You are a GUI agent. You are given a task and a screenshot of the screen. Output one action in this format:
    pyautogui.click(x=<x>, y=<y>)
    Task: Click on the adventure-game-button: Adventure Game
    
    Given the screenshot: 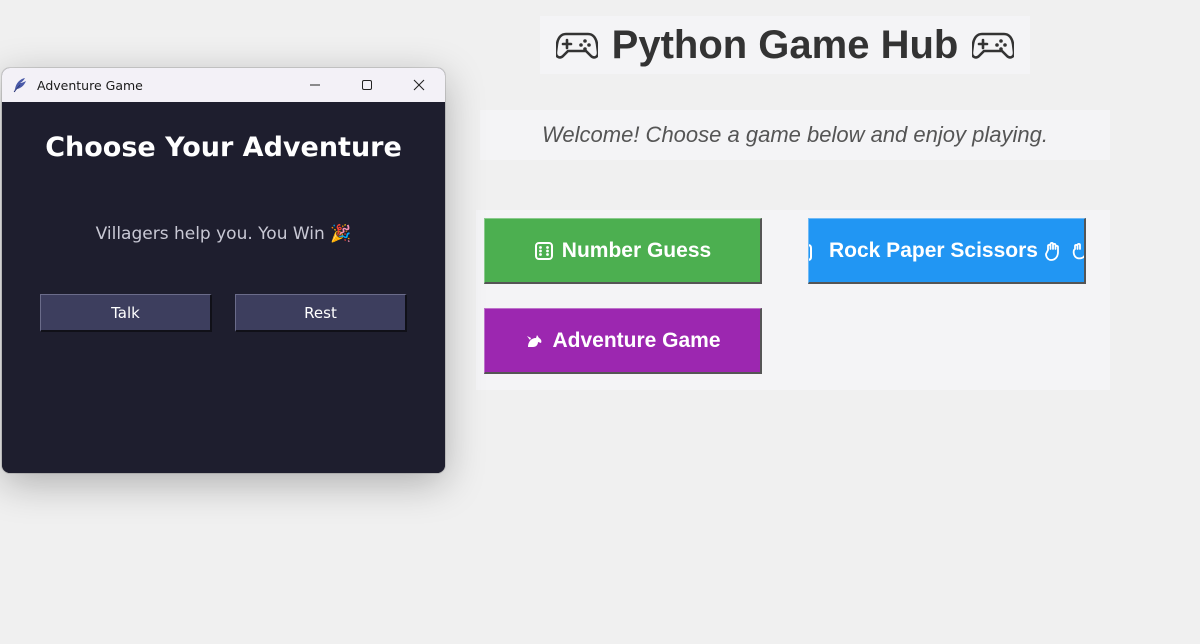 What is the action you would take?
    pyautogui.click(x=623, y=341)
    